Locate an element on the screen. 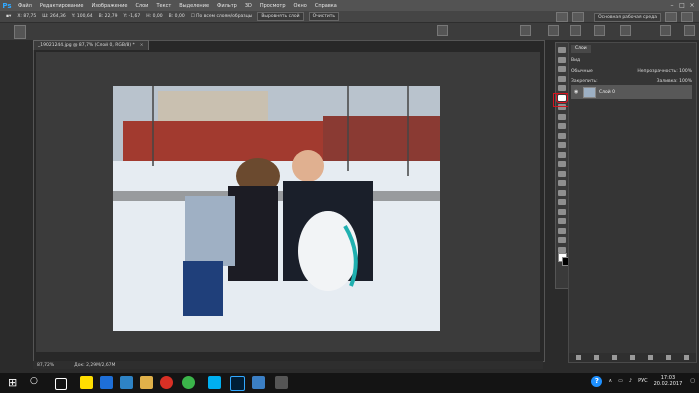 The image size is (699, 393). group-icon is located at coordinates (651, 357).